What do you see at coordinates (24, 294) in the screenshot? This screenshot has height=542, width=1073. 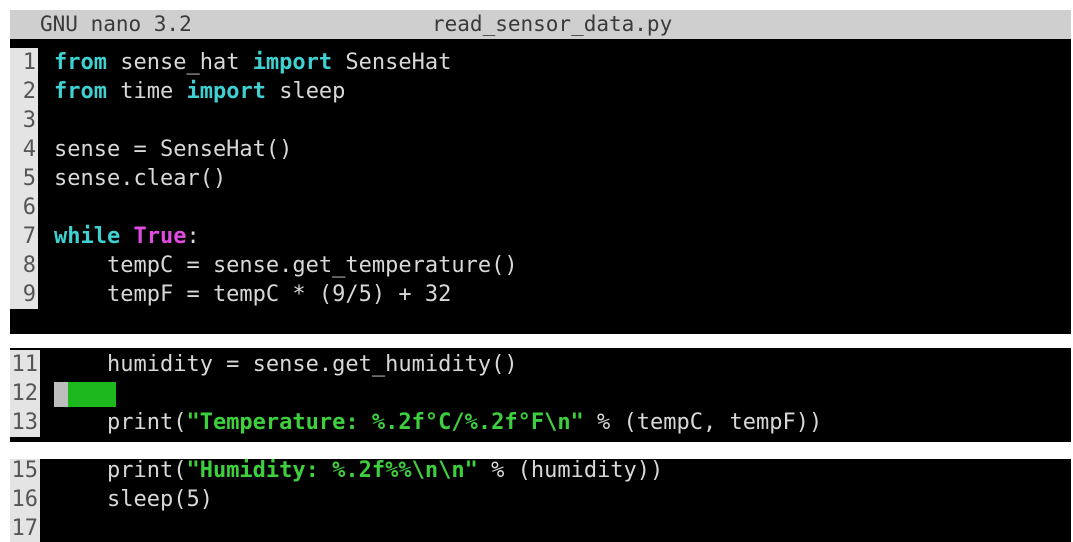 I see `line-number: 9` at bounding box center [24, 294].